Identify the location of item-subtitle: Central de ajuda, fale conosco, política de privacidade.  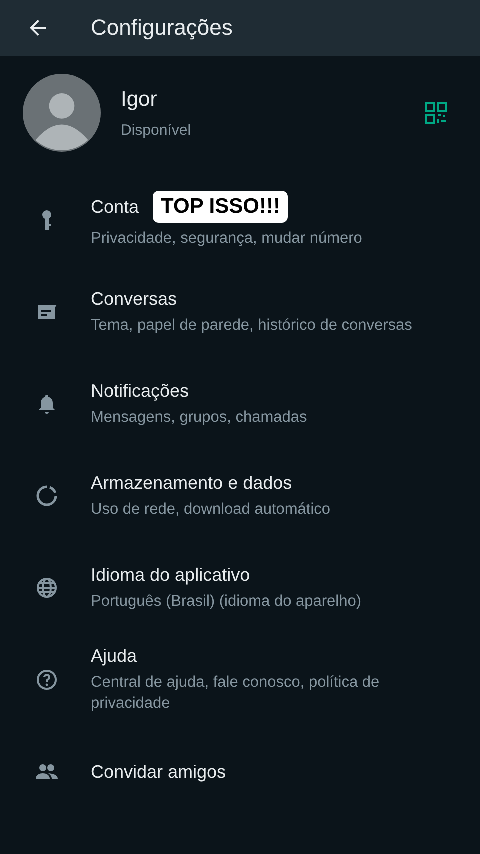
(236, 693).